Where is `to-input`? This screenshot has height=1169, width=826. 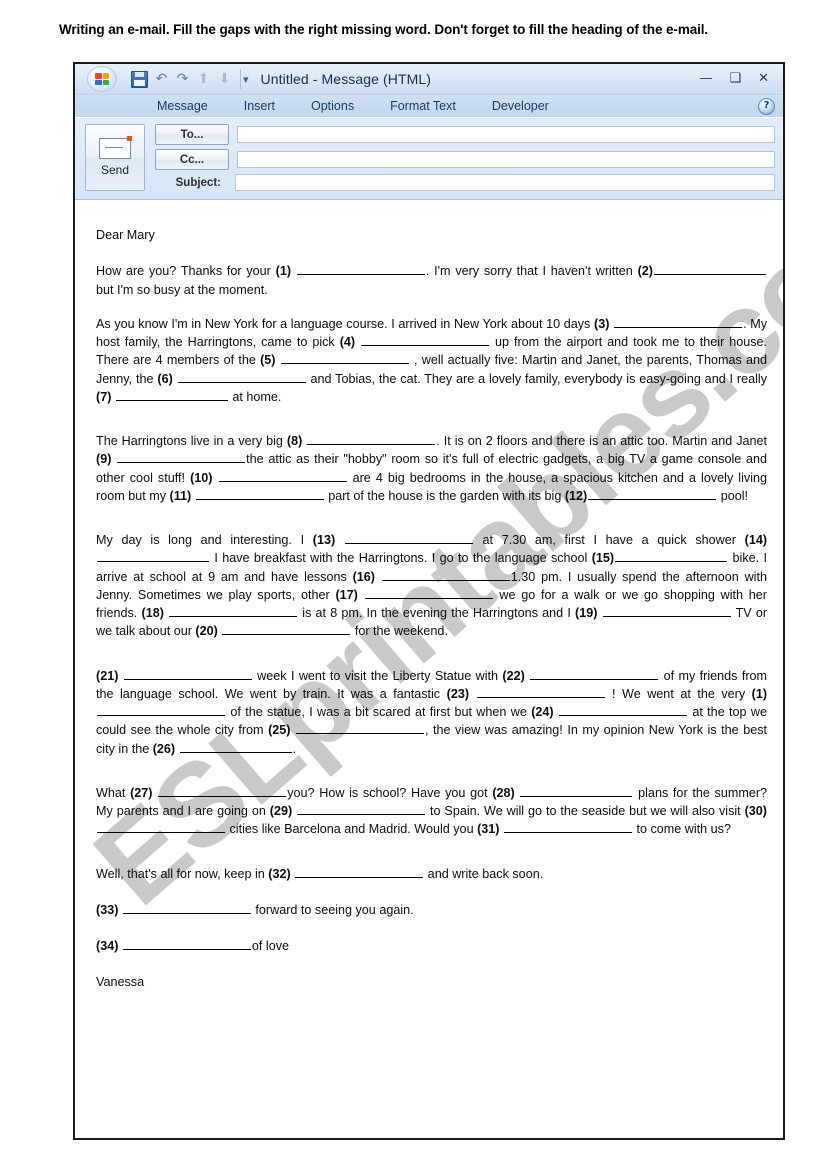
to-input is located at coordinates (506, 134).